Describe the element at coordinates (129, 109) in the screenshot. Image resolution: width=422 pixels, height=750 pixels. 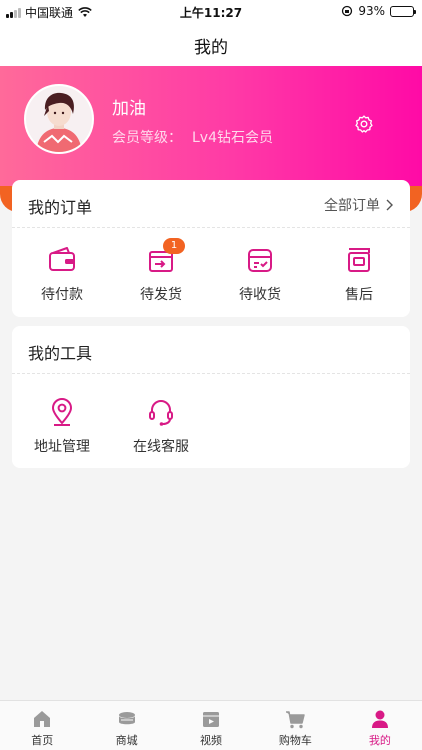
I see `username: 加油` at that location.